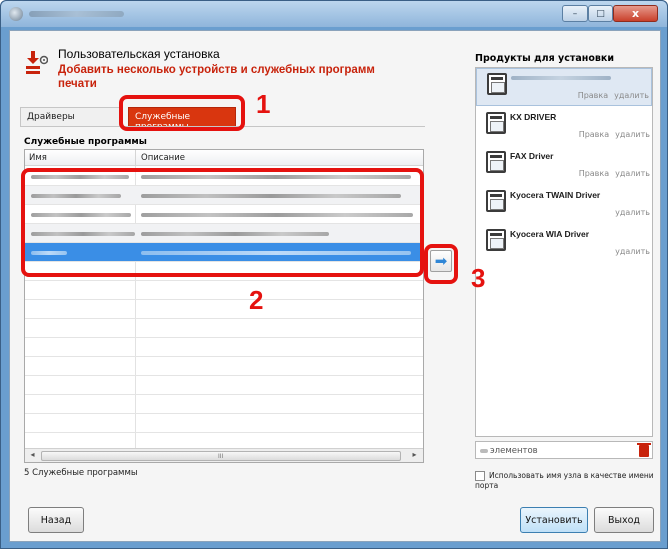  Describe the element at coordinates (600, 13) in the screenshot. I see `maximize-button: □` at that location.